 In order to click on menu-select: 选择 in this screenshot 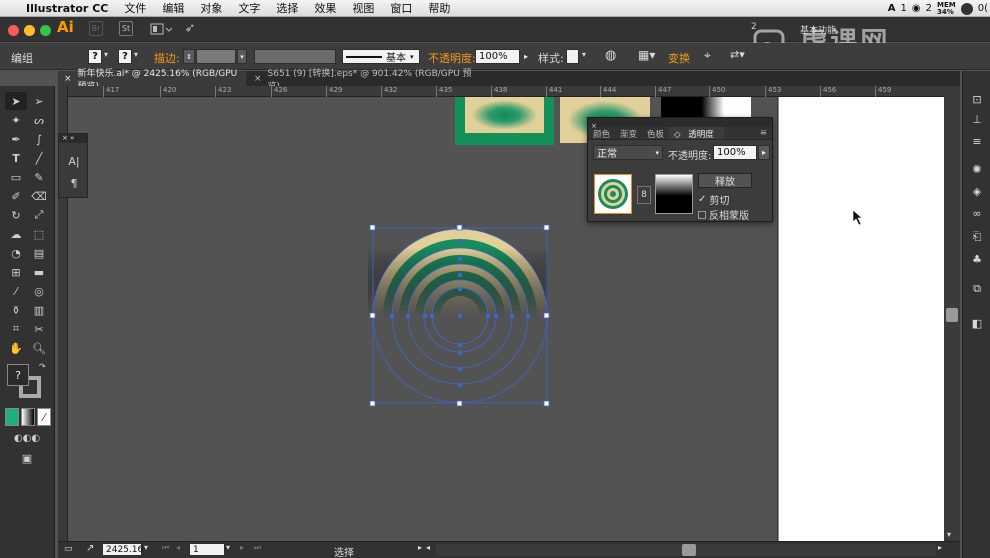, I will do `click(287, 8)`.